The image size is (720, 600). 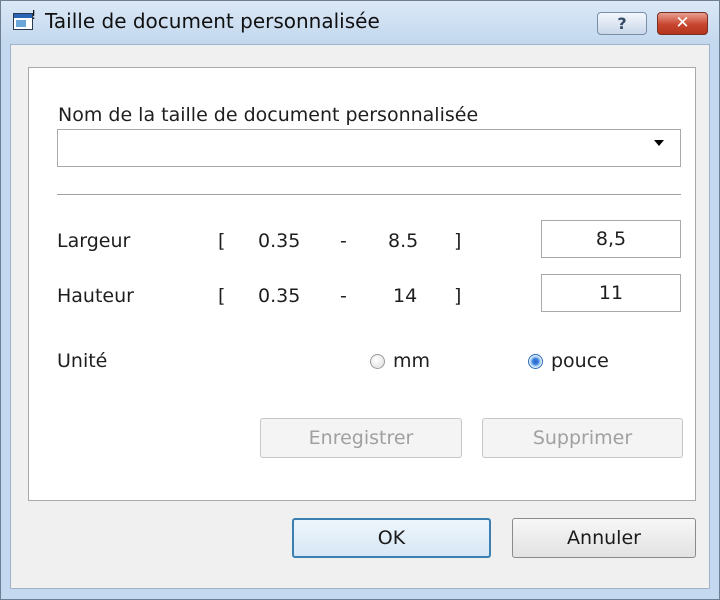 I want to click on unit-label: Unité, so click(x=82, y=361).